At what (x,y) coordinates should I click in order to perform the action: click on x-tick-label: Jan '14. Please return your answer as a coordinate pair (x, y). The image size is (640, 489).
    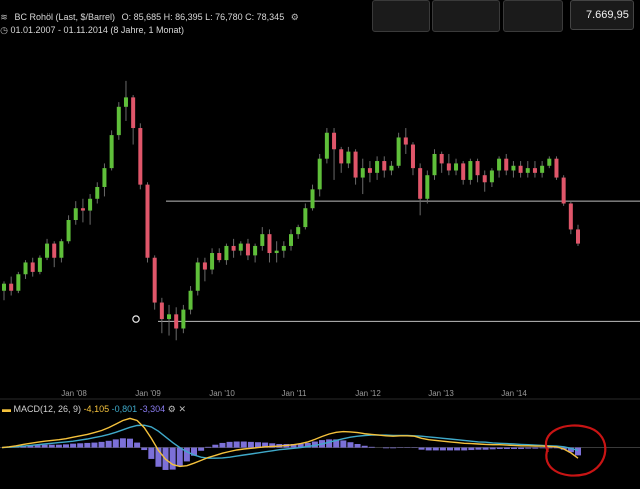
    Looking at the image, I should click on (514, 393).